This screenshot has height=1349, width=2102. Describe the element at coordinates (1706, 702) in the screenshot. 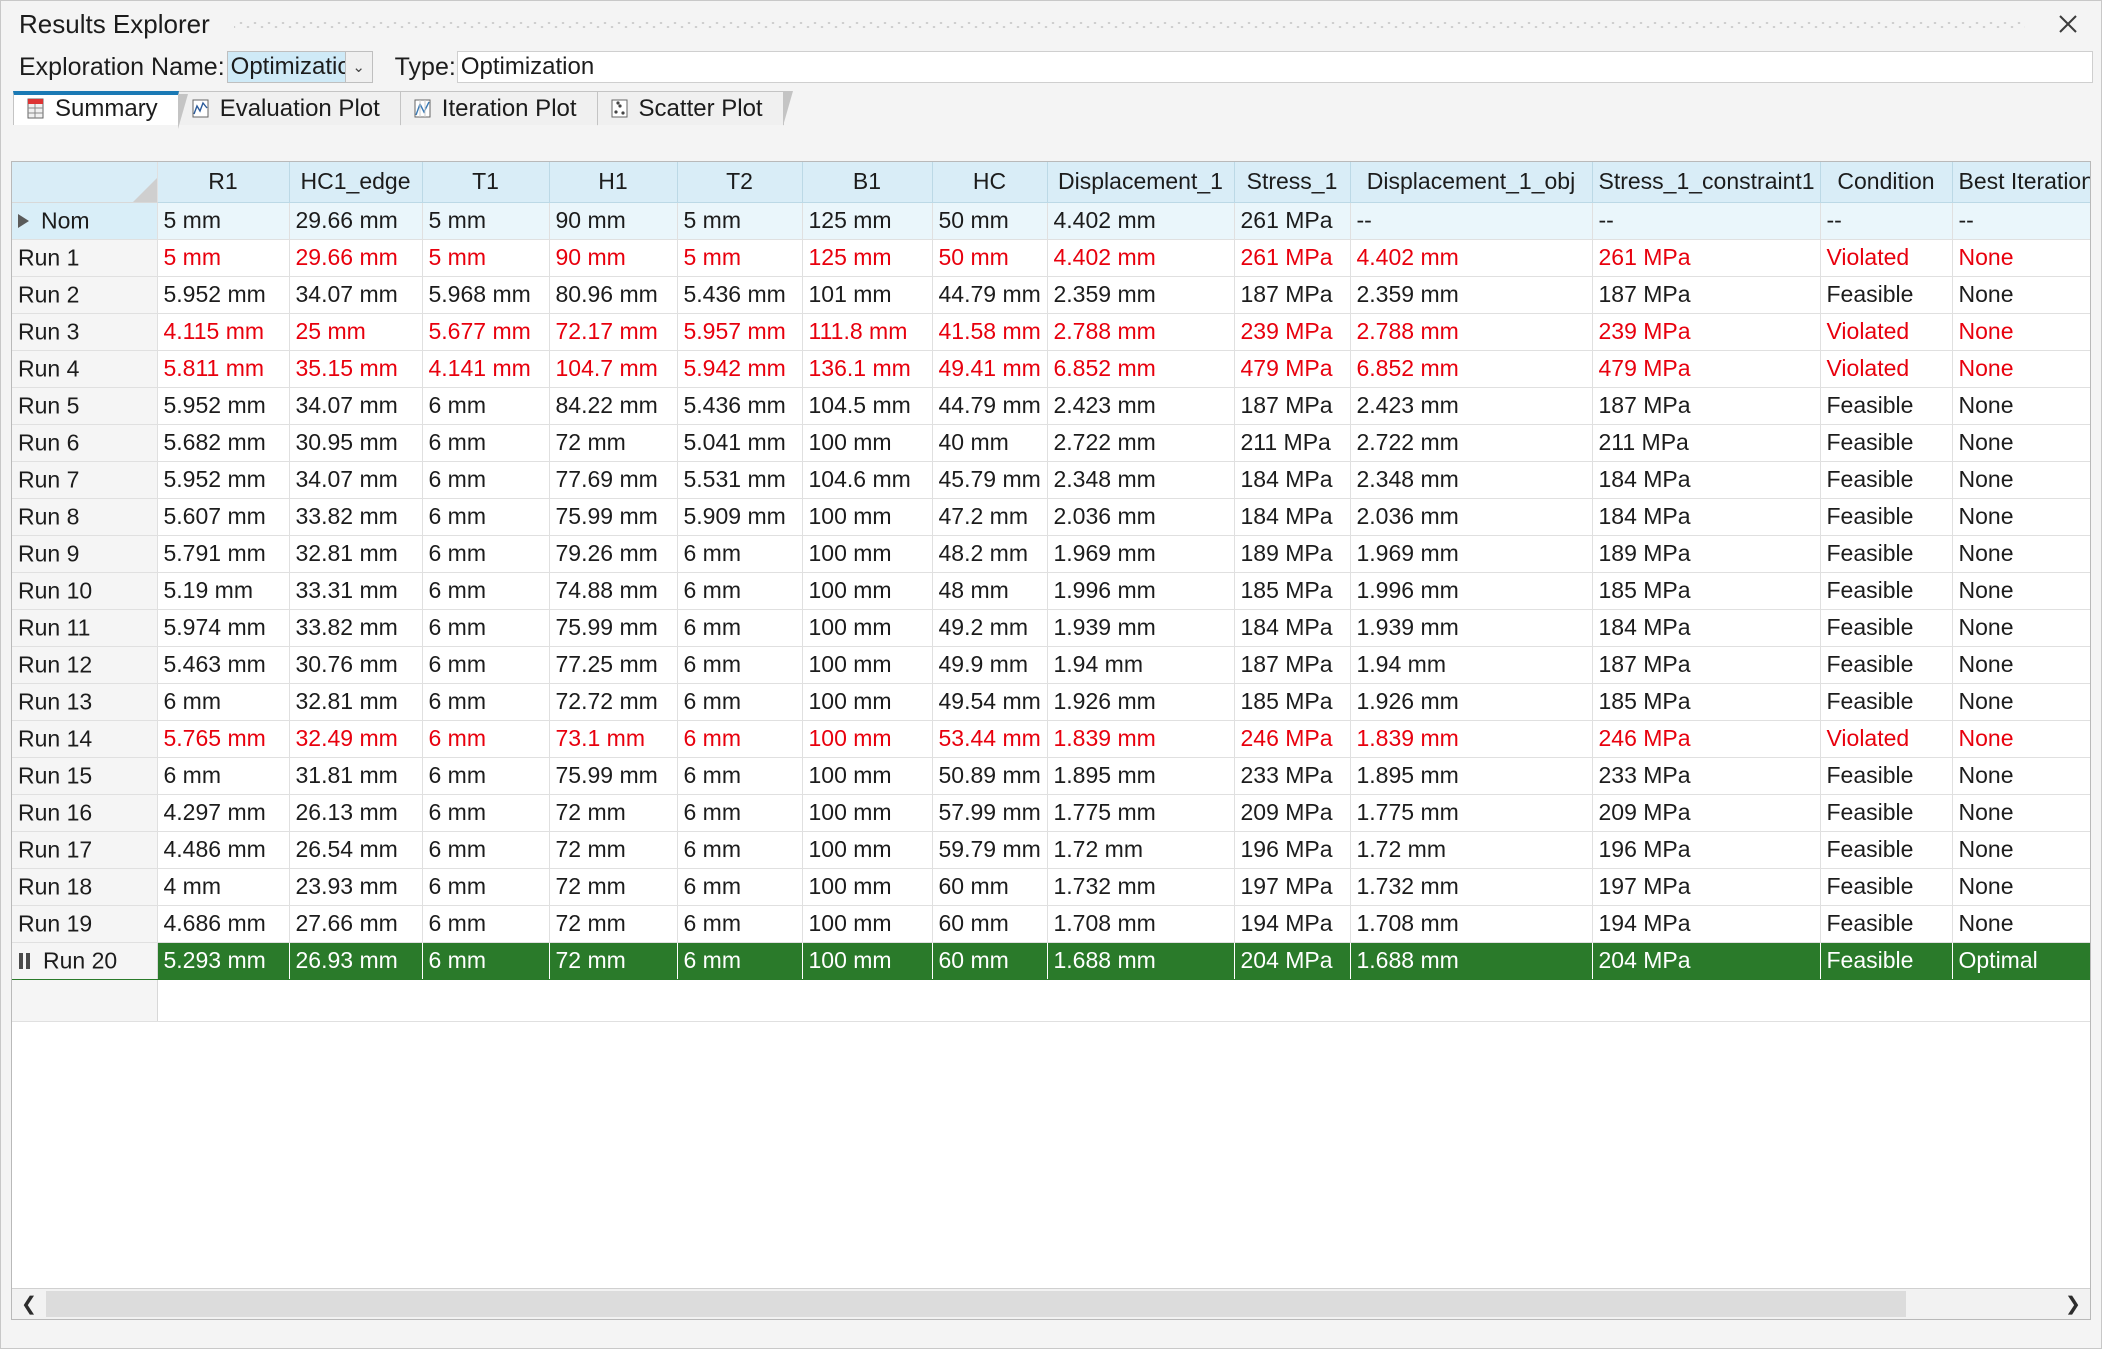

I see `cell-stress-1-constraint1: 185 MPa` at that location.